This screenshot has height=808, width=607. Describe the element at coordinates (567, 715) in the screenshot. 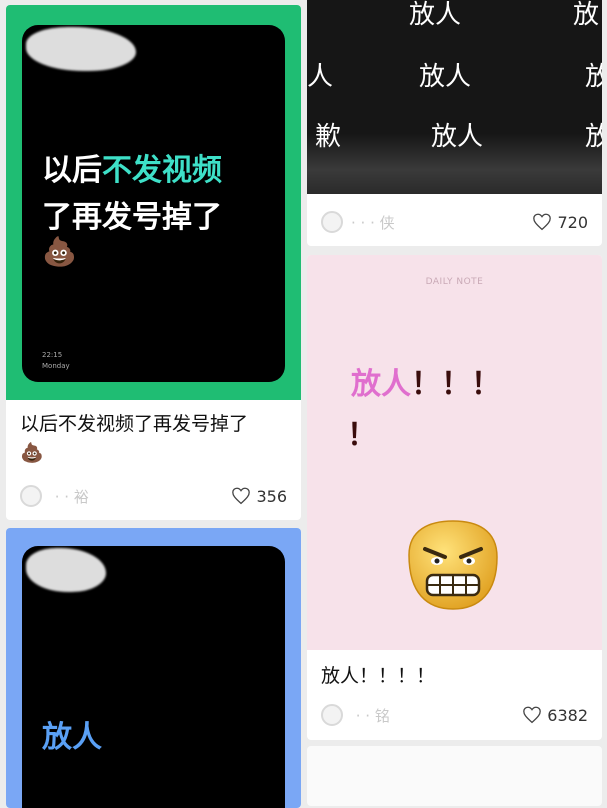

I see `like-count: 6382` at that location.